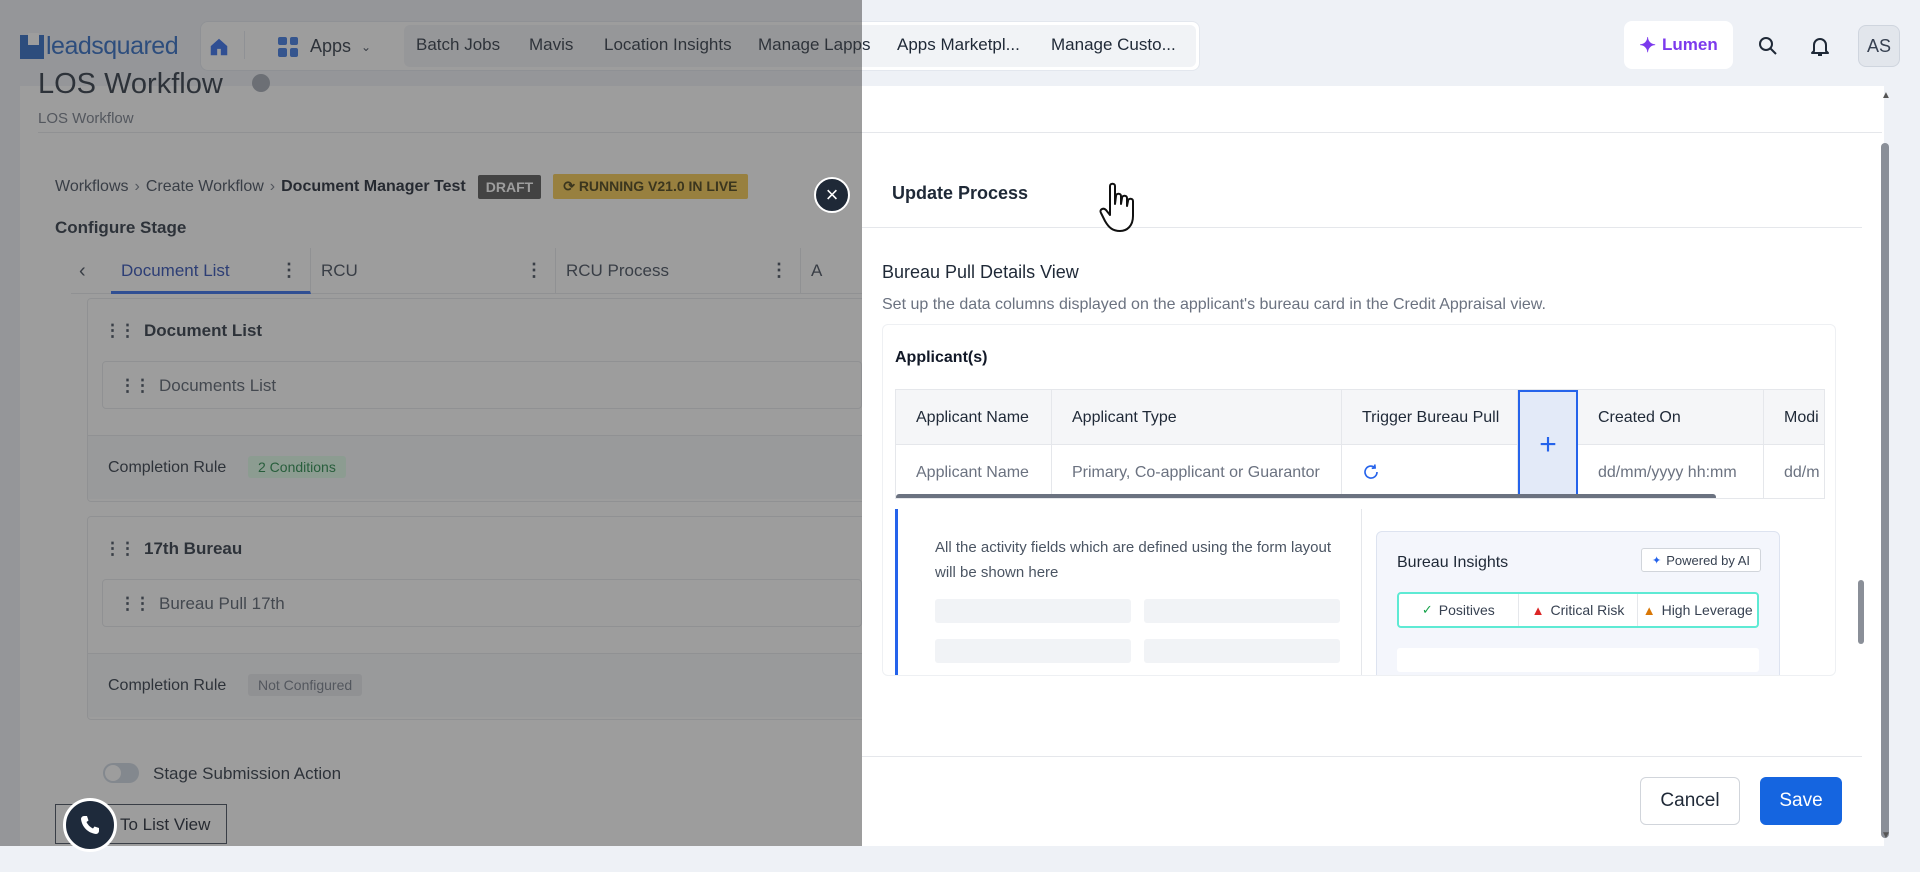 The width and height of the screenshot is (1920, 872). I want to click on table-cell: dd/mm/yyyy hh:mm, so click(1671, 471).